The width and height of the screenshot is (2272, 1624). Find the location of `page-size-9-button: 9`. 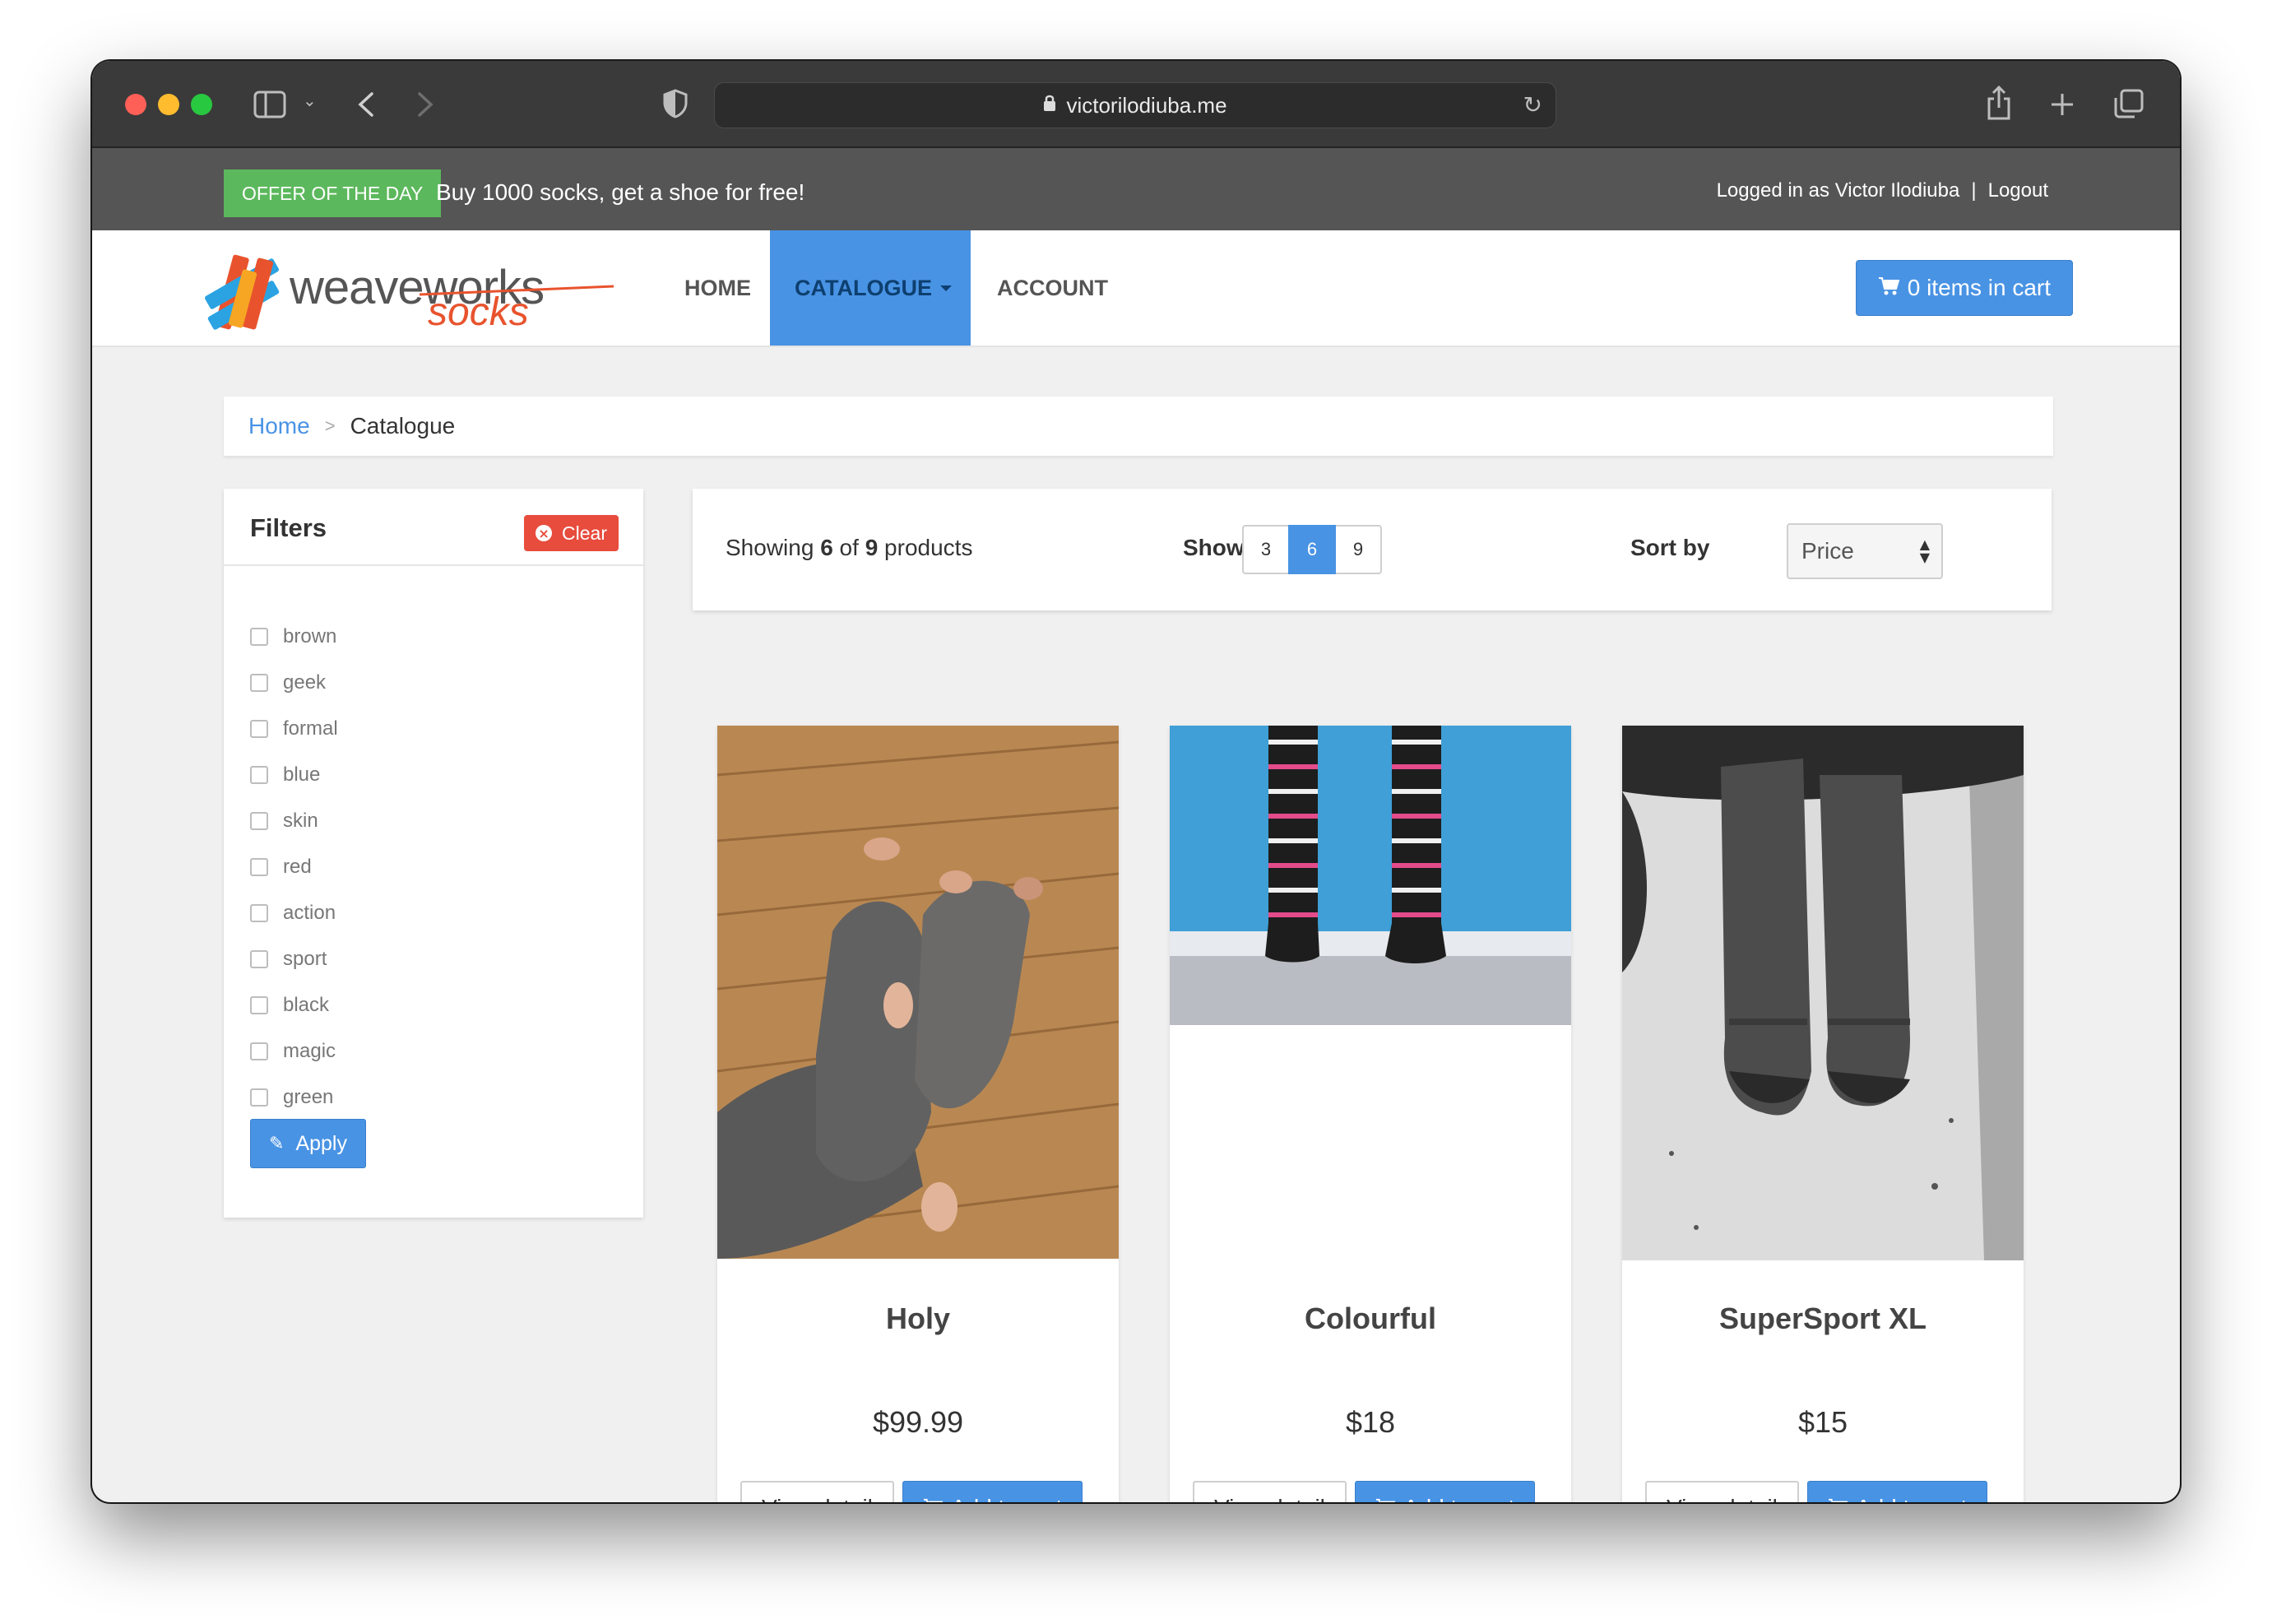

page-size-9-button: 9 is located at coordinates (1358, 549).